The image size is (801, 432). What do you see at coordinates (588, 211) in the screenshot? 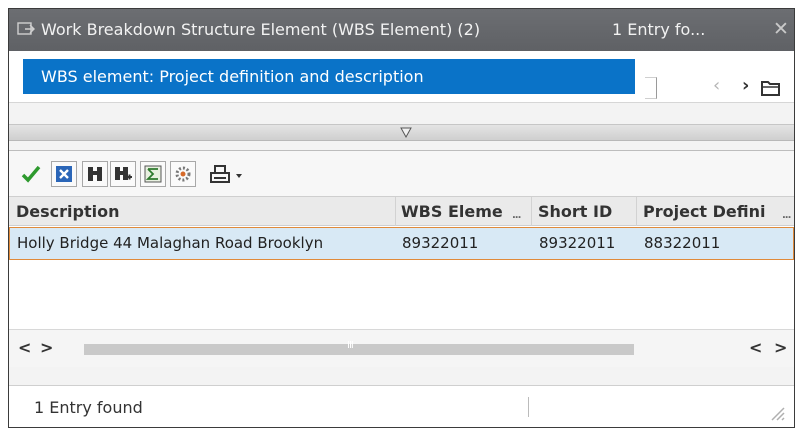
I see `column-header-short-id: Short ID` at bounding box center [588, 211].